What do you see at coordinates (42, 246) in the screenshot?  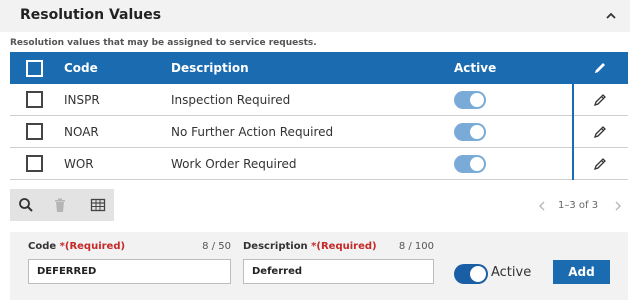 I see `code-label-text: Code` at bounding box center [42, 246].